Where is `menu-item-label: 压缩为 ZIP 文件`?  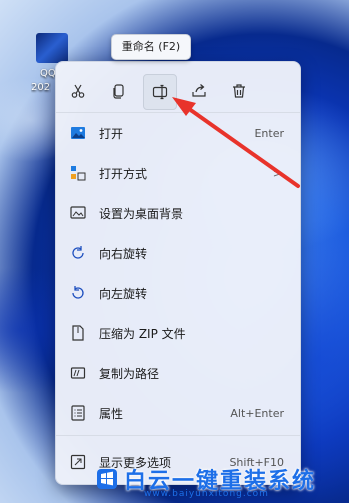
menu-item-label: 压缩为 ZIP 文件 is located at coordinates (142, 333).